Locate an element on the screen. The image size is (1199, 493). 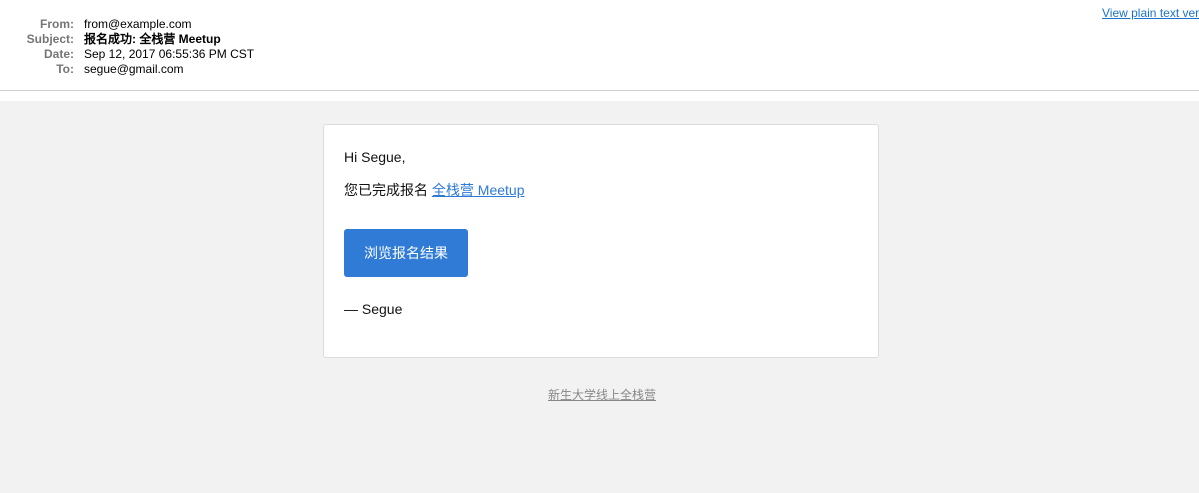
date-row: Date: Sep 12, 2017 06:55:36 PM CST is located at coordinates (127, 54).